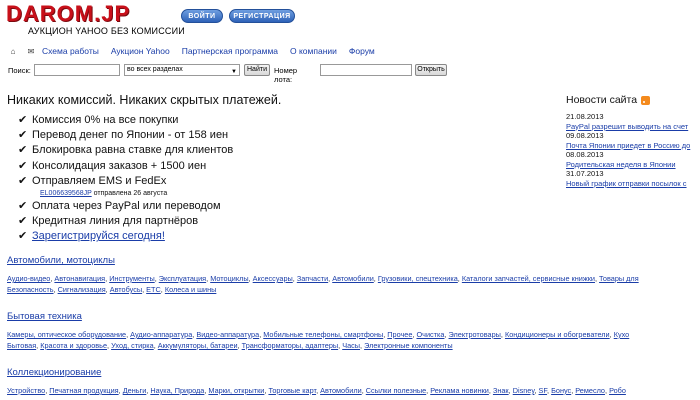 The image size is (700, 400). I want to click on nav-item-about: О компании, so click(313, 51).